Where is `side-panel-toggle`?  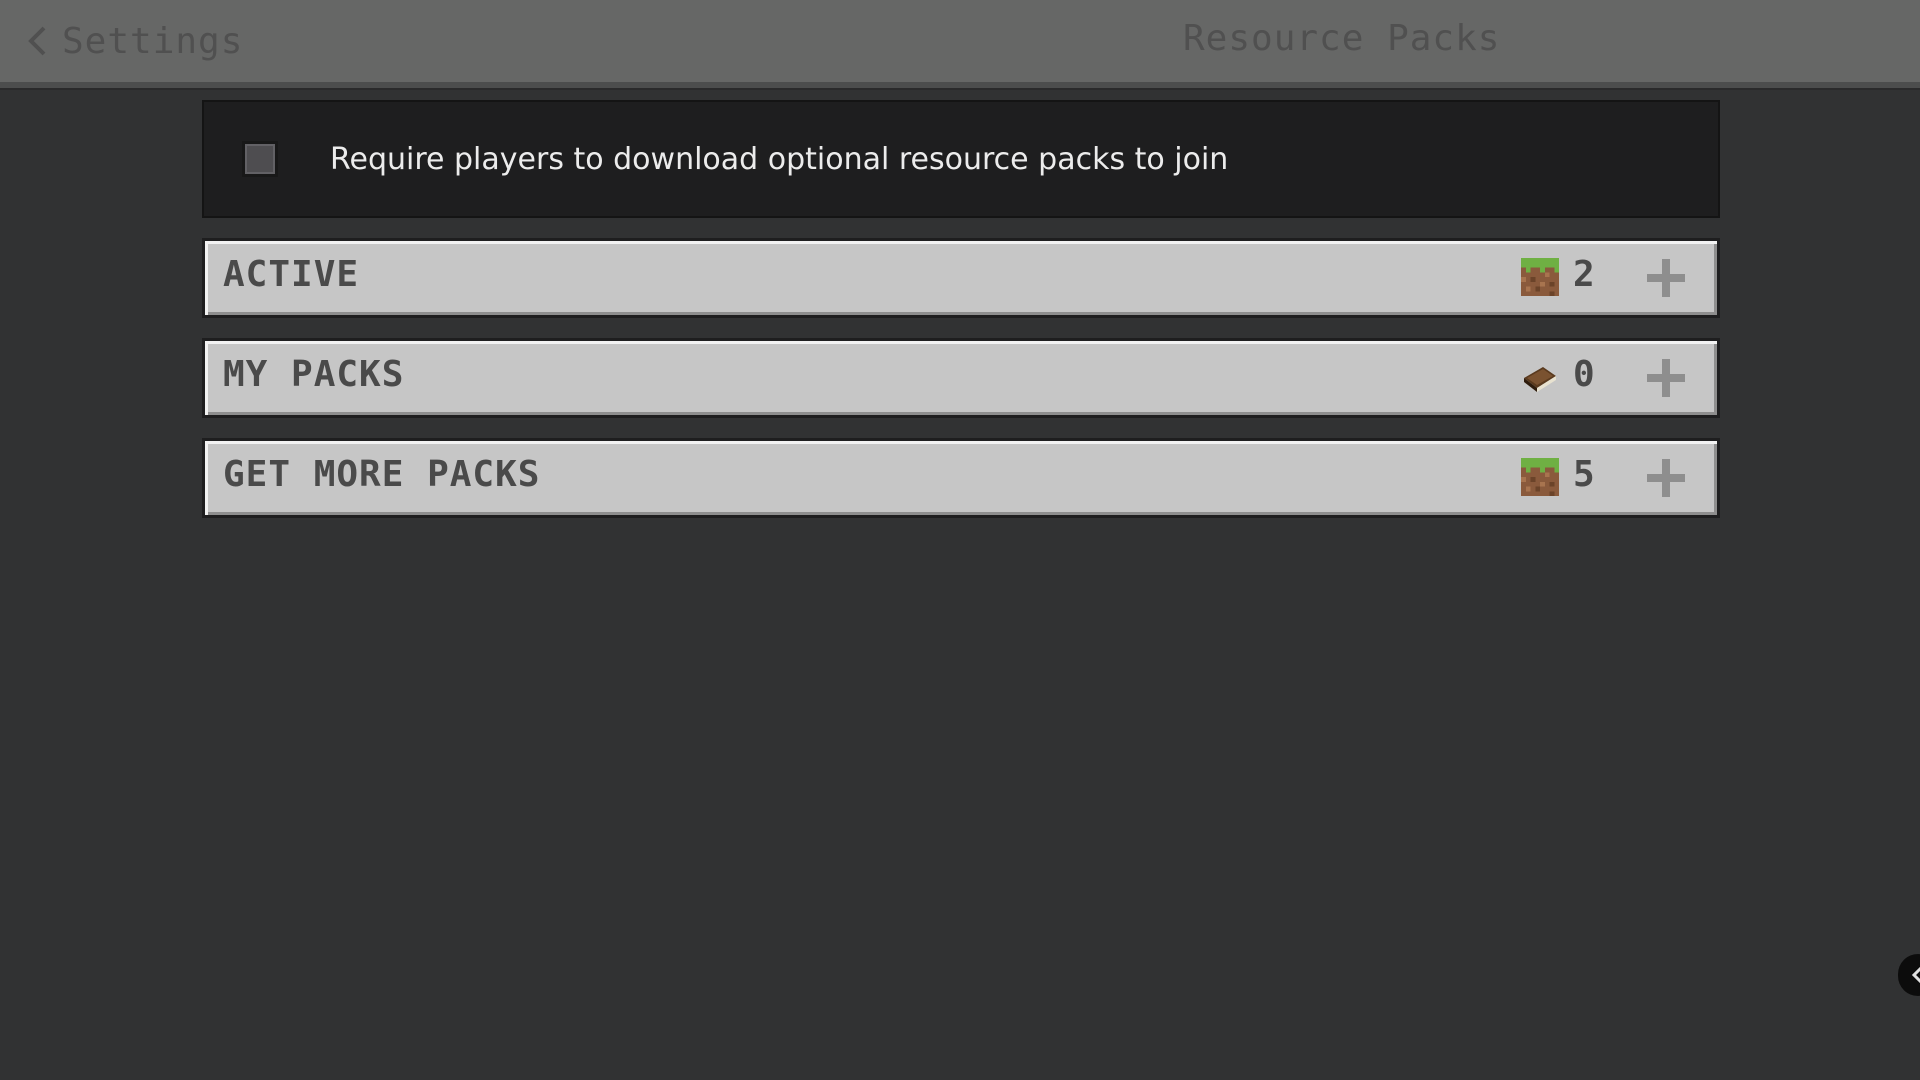
side-panel-toggle is located at coordinates (1909, 975).